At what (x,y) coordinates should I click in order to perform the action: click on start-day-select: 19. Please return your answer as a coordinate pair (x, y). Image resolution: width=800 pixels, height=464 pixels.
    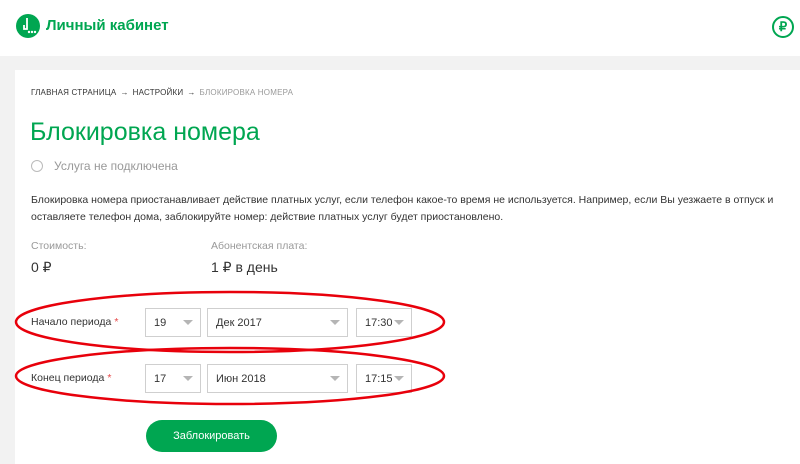
    Looking at the image, I should click on (173, 322).